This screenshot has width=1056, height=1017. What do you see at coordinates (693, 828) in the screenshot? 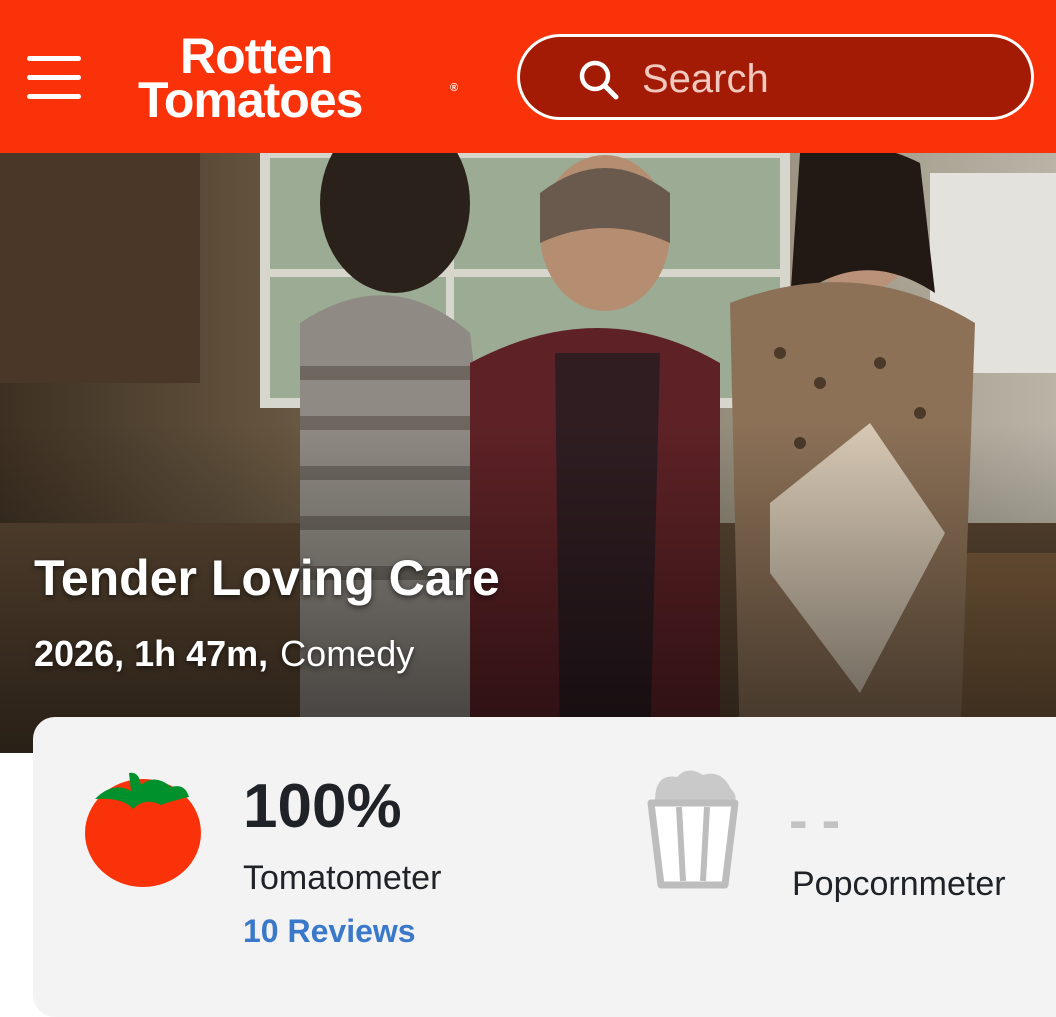
I see `popcorn-bucket-icon` at bounding box center [693, 828].